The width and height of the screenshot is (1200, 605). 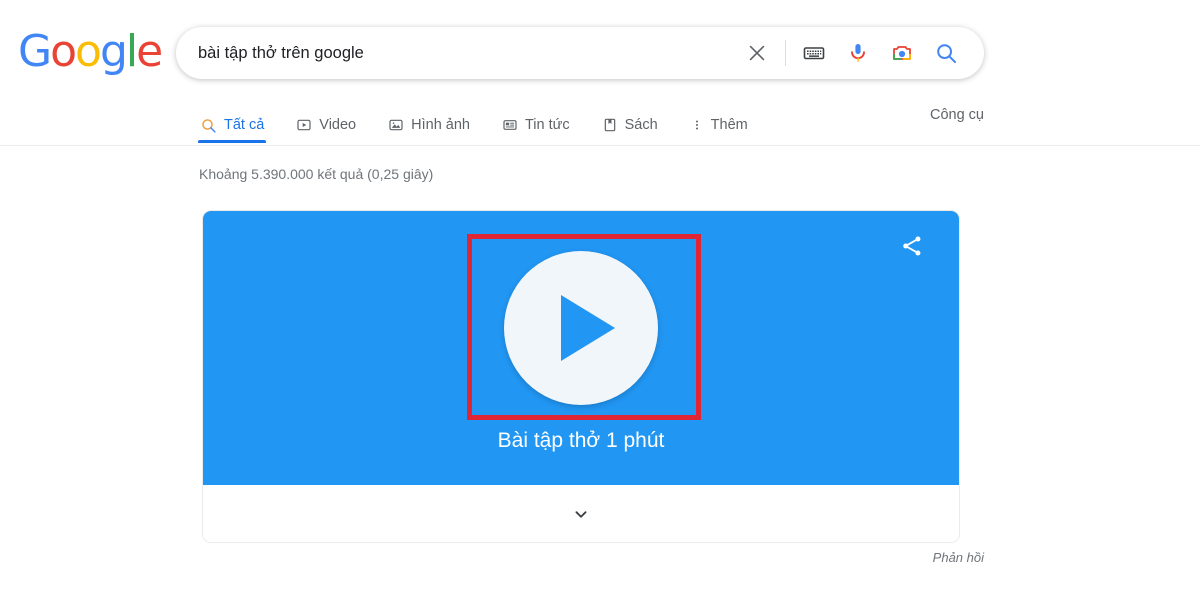 I want to click on chevron-down-icon, so click(x=581, y=514).